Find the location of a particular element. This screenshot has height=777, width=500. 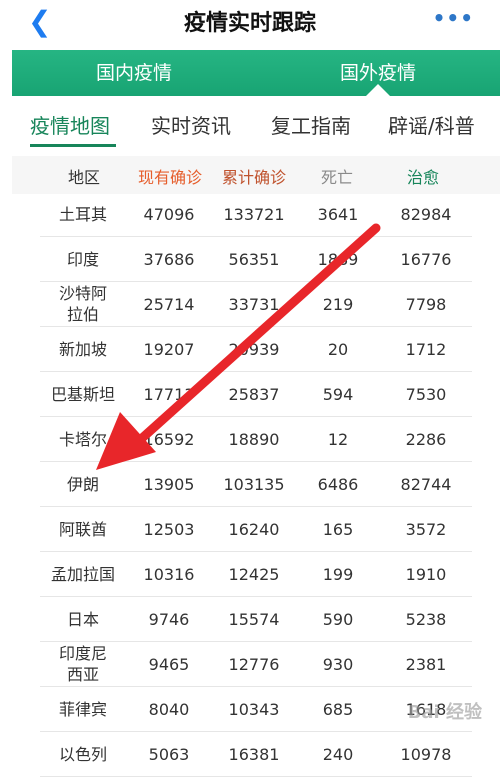

total-confirmed-cell: 103135 is located at coordinates (254, 484).